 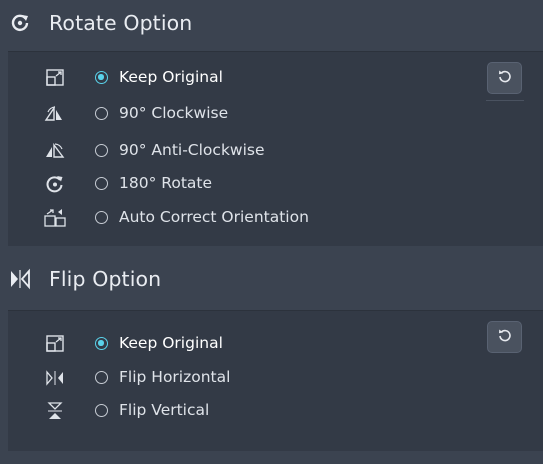 I want to click on rotate-90-clockwise-radio, so click(x=101, y=113).